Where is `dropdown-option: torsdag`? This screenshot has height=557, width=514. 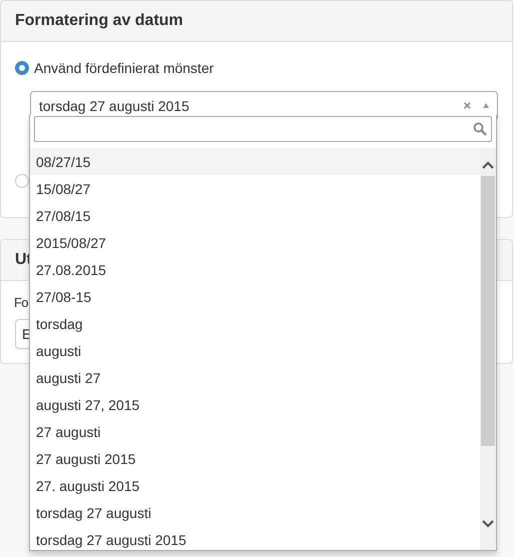
dropdown-option: torsdag is located at coordinates (255, 323).